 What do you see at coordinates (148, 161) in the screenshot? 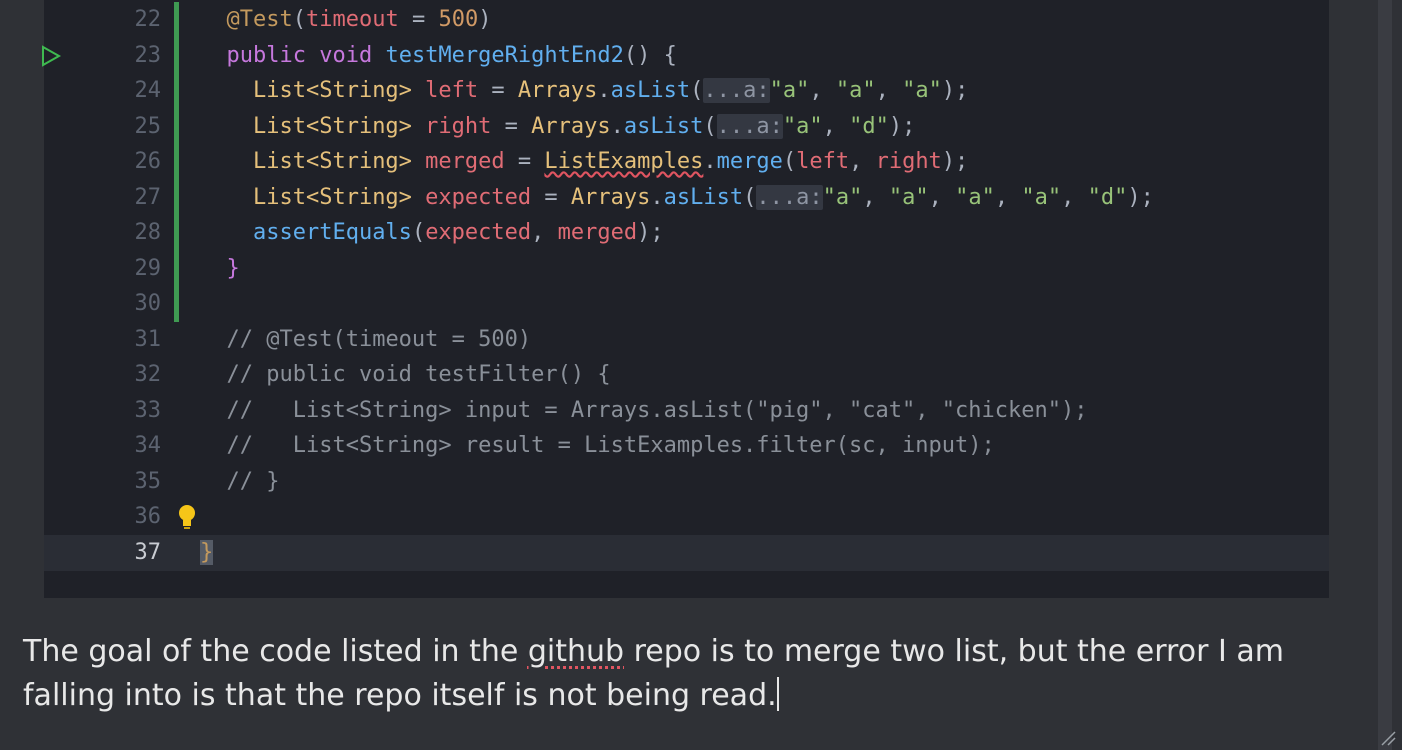
I see `line-number: 26` at bounding box center [148, 161].